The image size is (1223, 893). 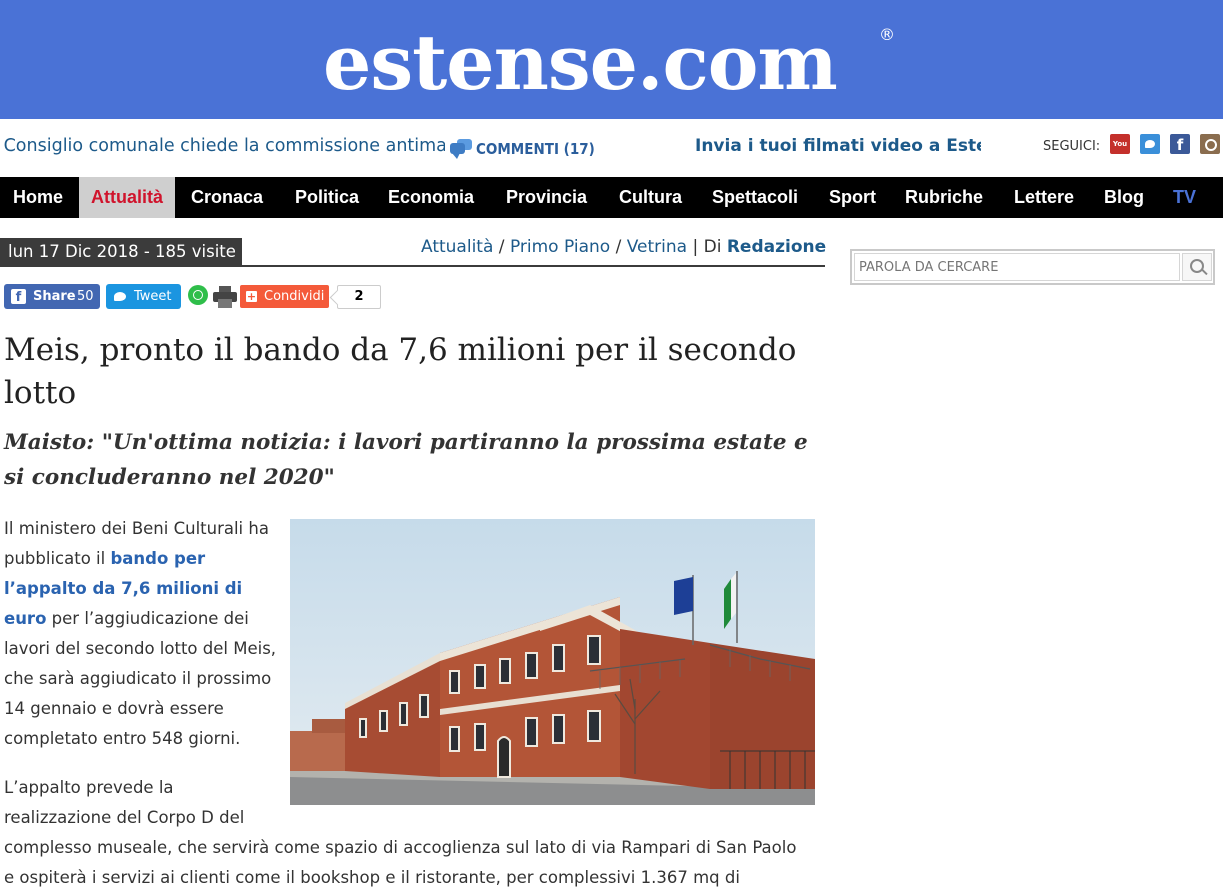 I want to click on plus-icon: +, so click(x=251, y=296).